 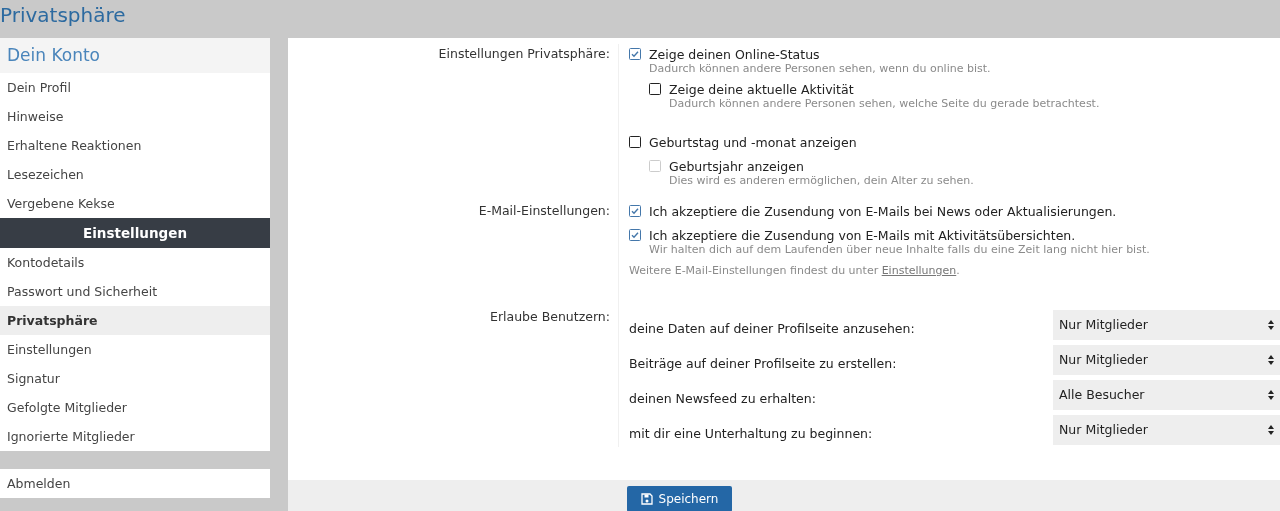 I want to click on option-hint: Dadurch können andere Personen sehen, wenn du online bist., so click(x=820, y=68).